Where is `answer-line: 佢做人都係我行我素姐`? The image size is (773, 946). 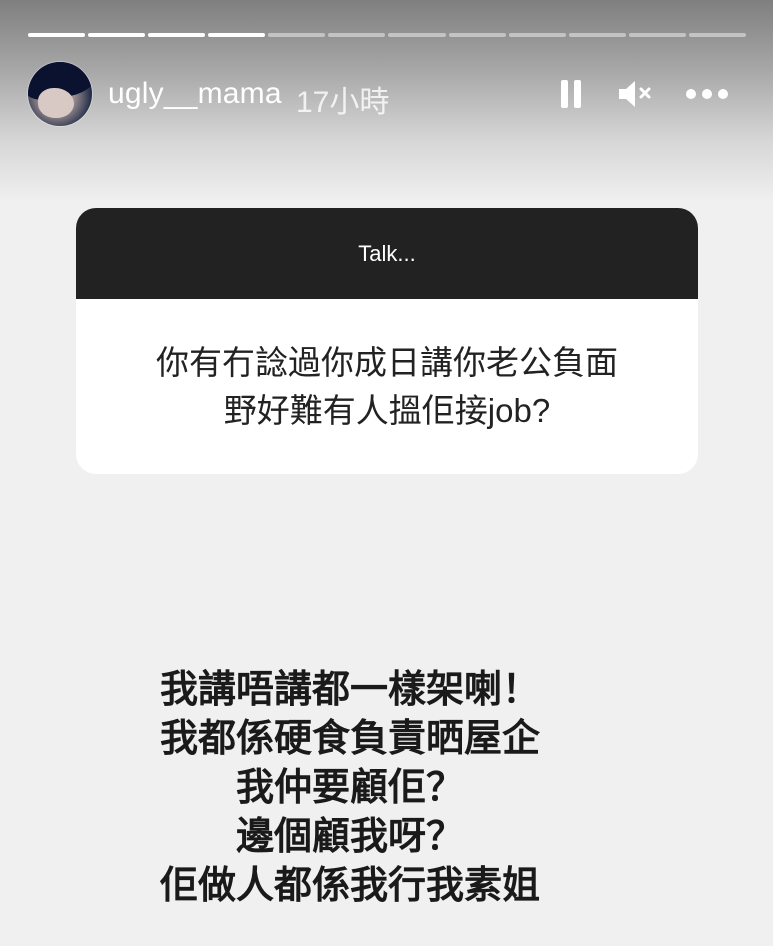
answer-line: 佢做人都係我行我素姐 is located at coordinates (349, 886).